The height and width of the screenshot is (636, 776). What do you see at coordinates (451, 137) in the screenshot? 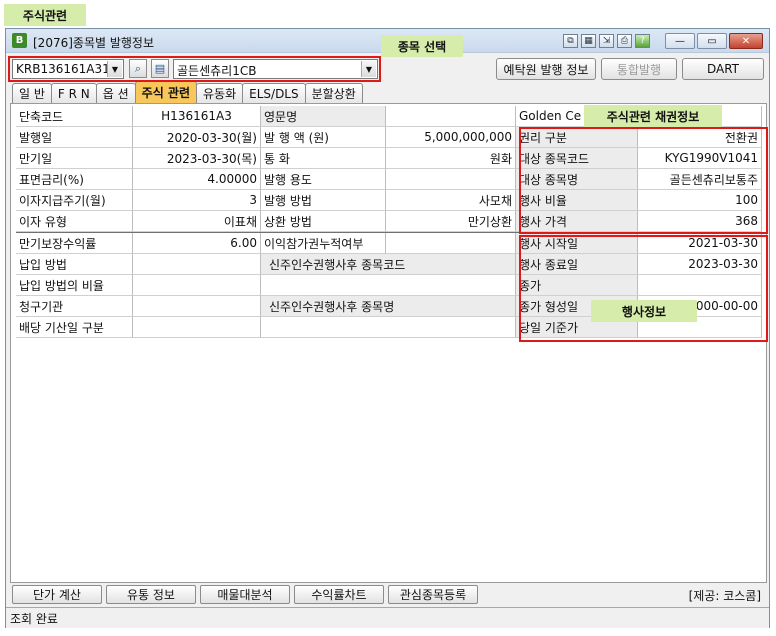
I see `field-value: 5,000,000,000` at bounding box center [451, 137].